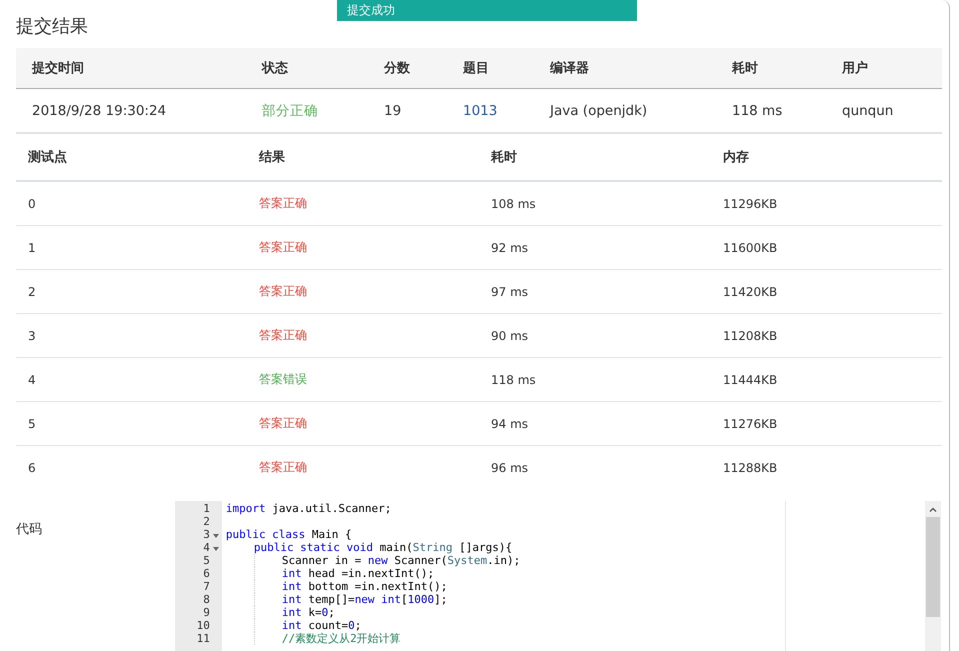 This screenshot has width=959, height=651. What do you see at coordinates (100, 110) in the screenshot?
I see `table-cell-text: 2018/9/28 19:30:24` at bounding box center [100, 110].